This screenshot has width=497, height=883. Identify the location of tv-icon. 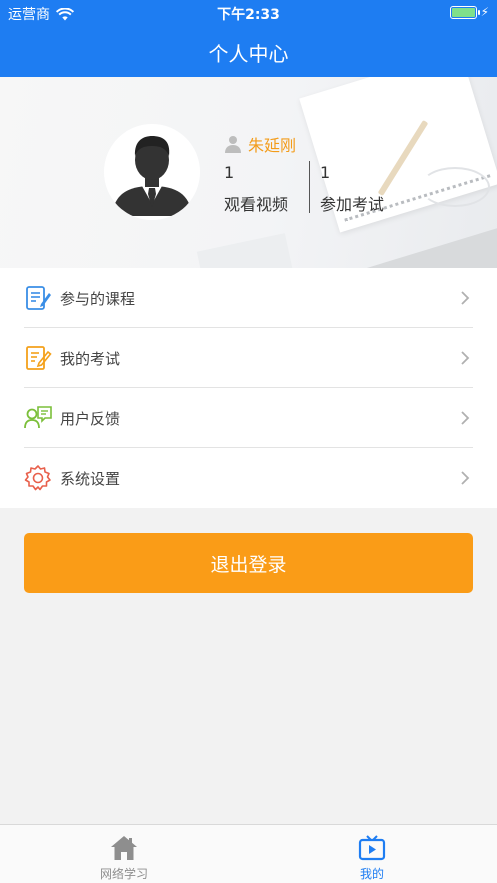
(372, 848).